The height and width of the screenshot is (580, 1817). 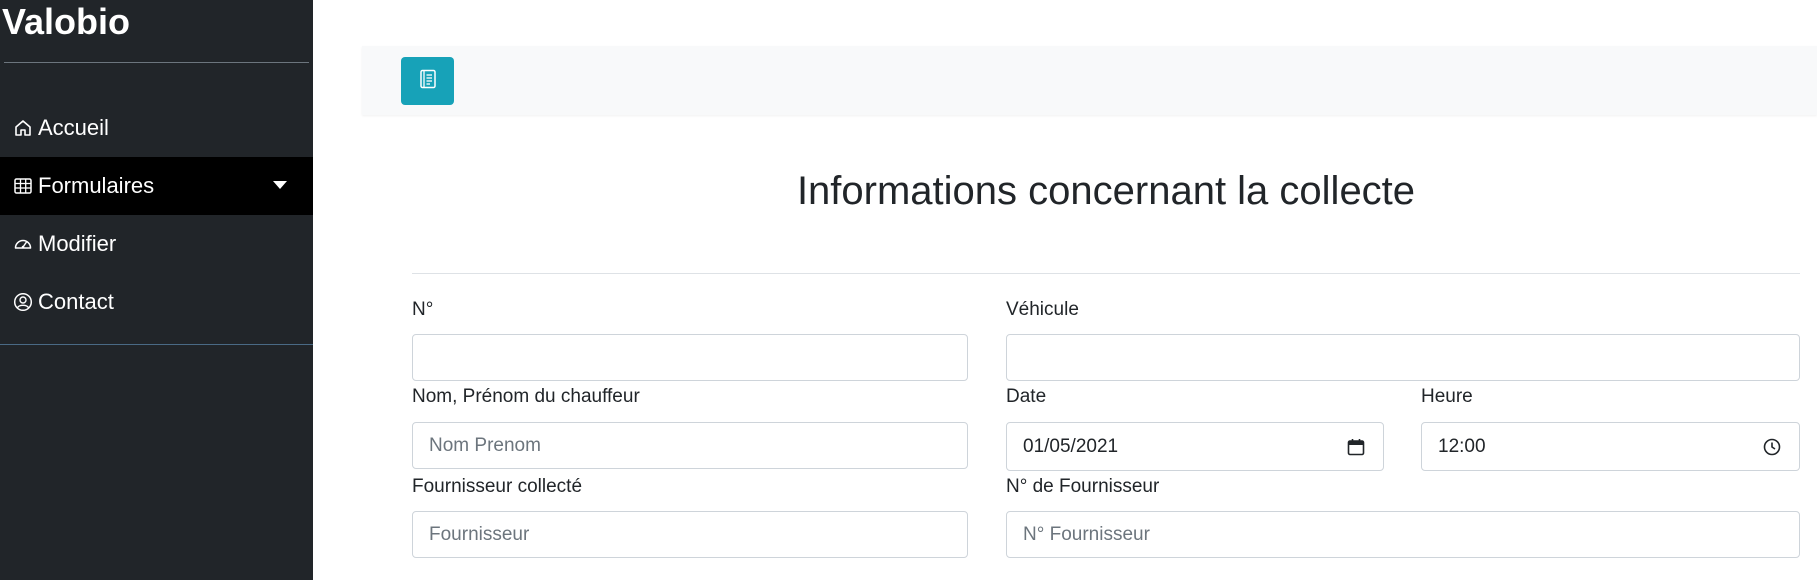 I want to click on sidebar-item-label: Contact, so click(x=76, y=301).